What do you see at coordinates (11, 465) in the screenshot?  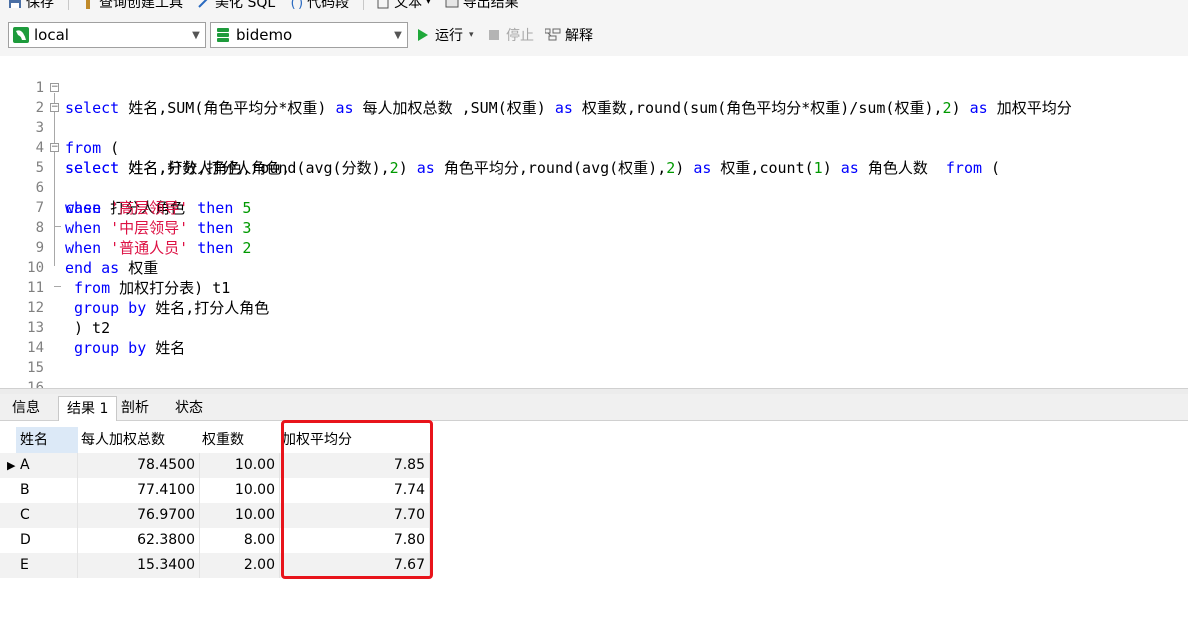 I see `current-row-indicator-icon: ▶` at bounding box center [11, 465].